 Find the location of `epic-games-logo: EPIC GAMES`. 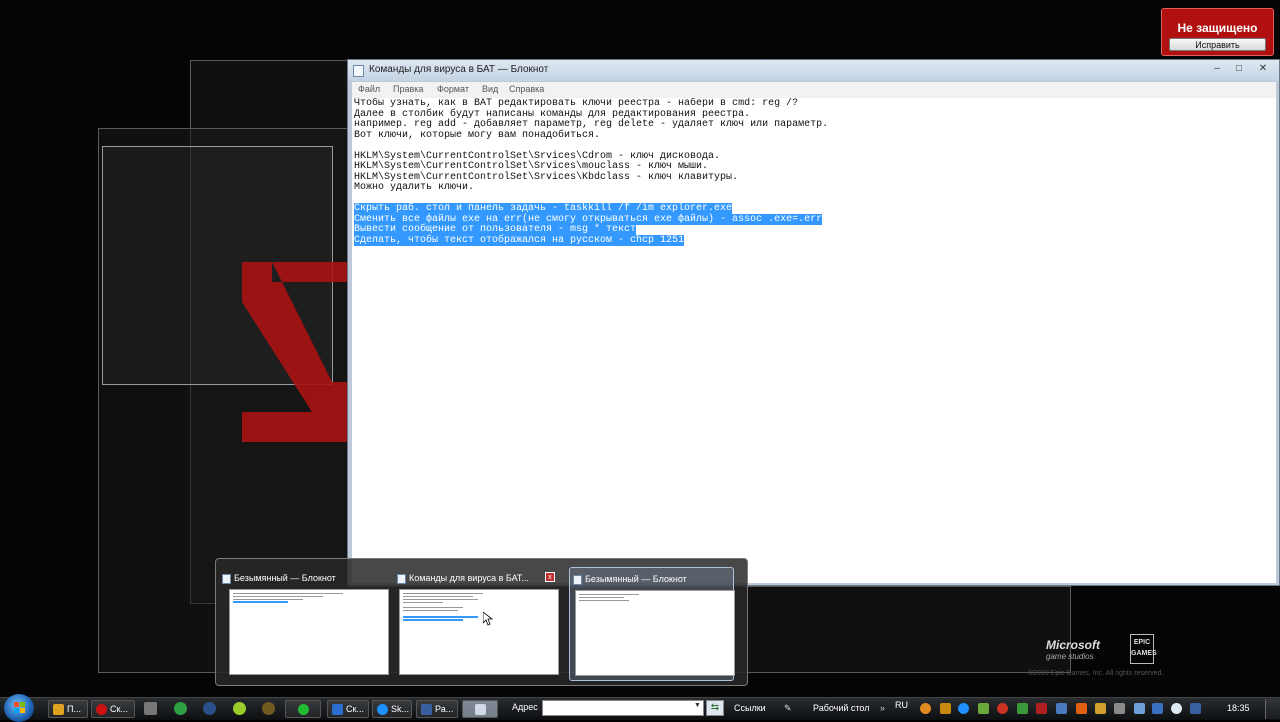

epic-games-logo: EPIC GAMES is located at coordinates (1143, 649).